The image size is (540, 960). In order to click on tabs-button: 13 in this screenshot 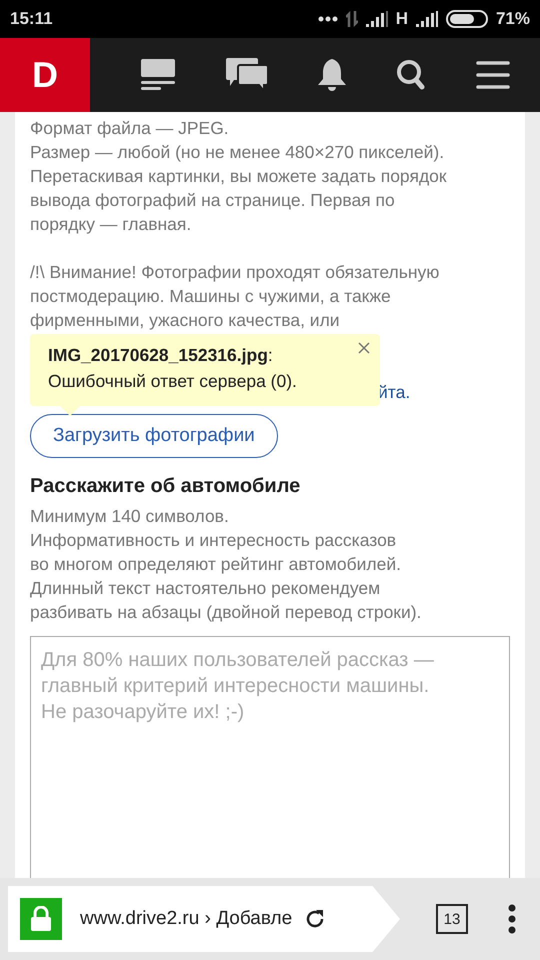, I will do `click(452, 919)`.